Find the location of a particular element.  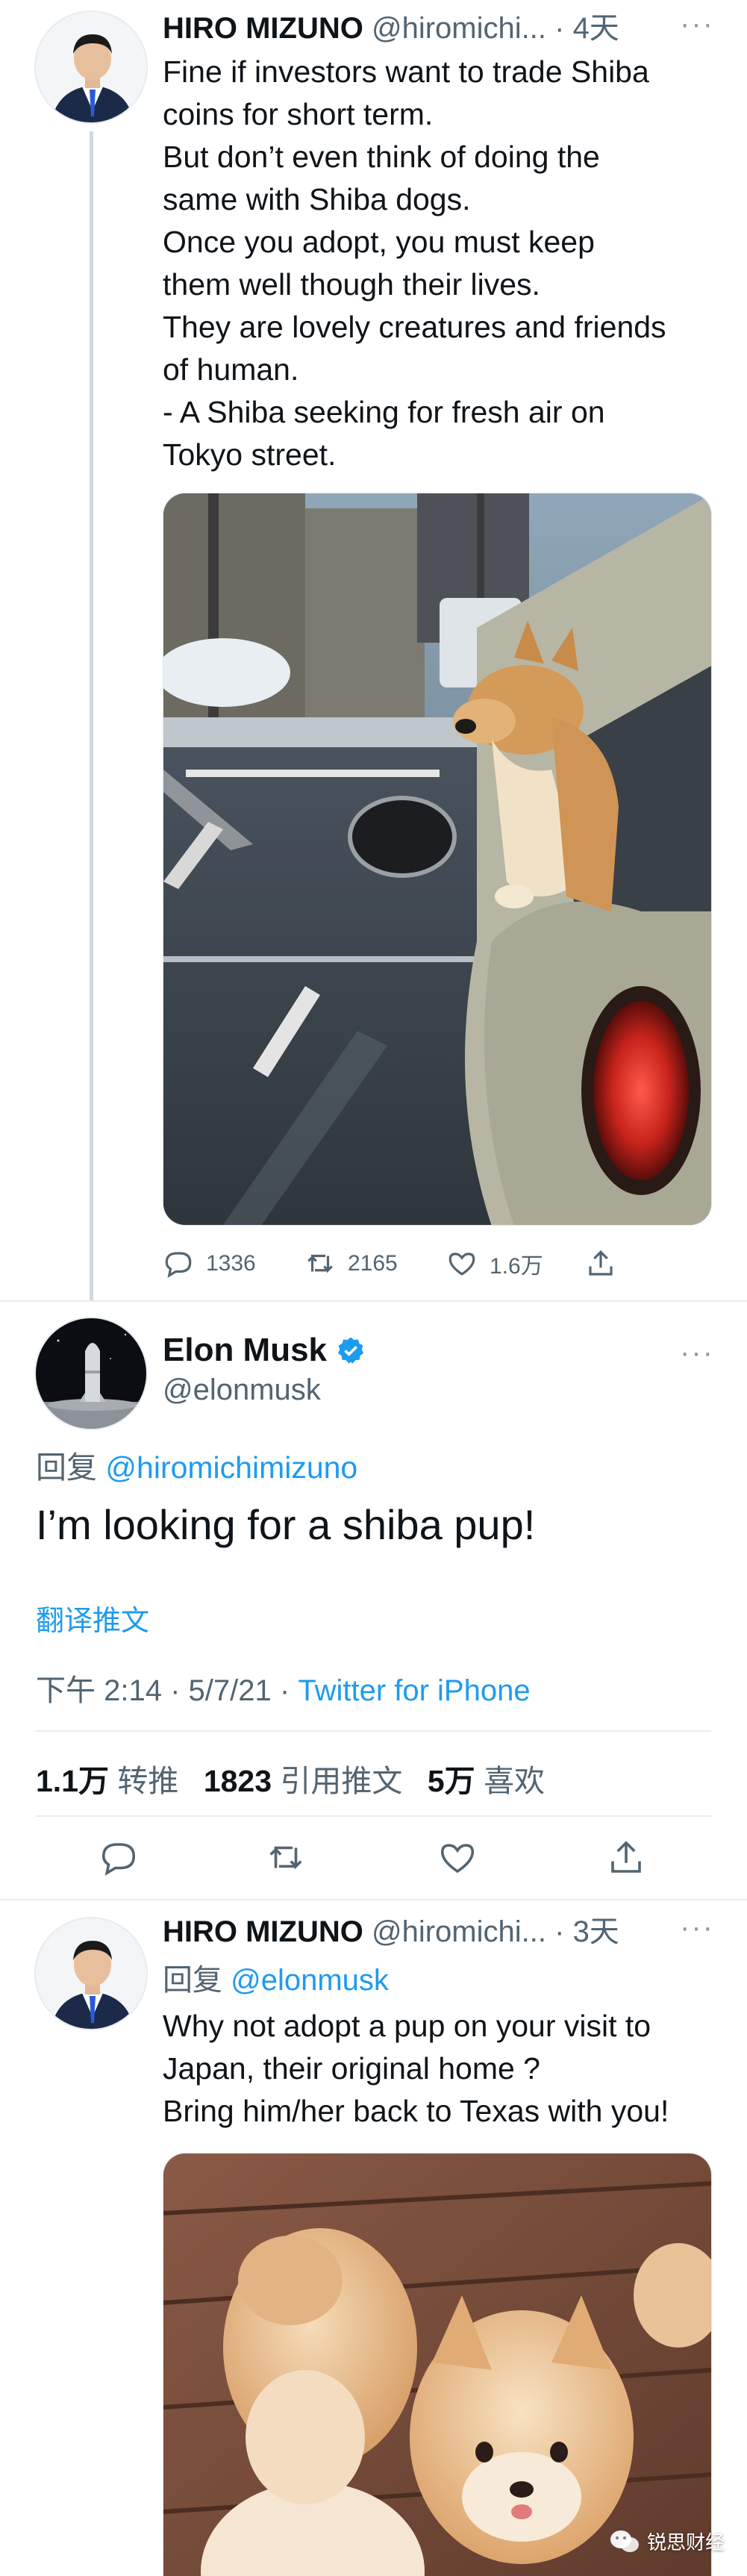

tweet1-header: HIRO MIZUNO @hiromichi... · 4天 is located at coordinates (444, 28).